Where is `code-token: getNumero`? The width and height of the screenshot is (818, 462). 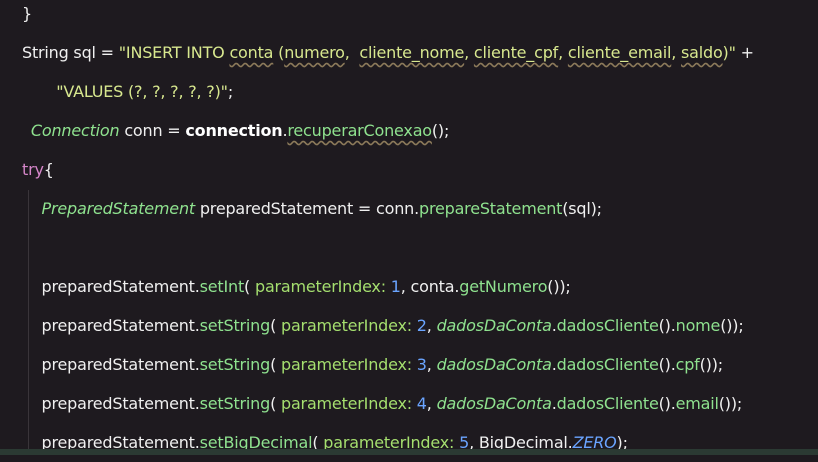 code-token: getNumero is located at coordinates (503, 286).